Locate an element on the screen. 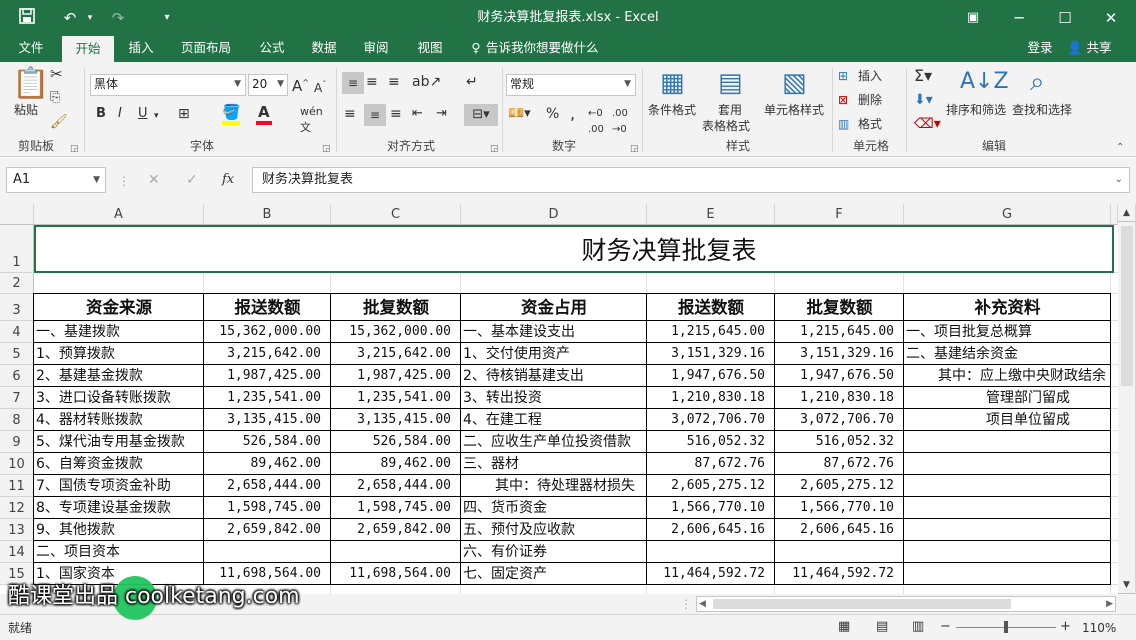 This screenshot has width=1136, height=640. format-as-table-label-1: 套用 is located at coordinates (730, 110).